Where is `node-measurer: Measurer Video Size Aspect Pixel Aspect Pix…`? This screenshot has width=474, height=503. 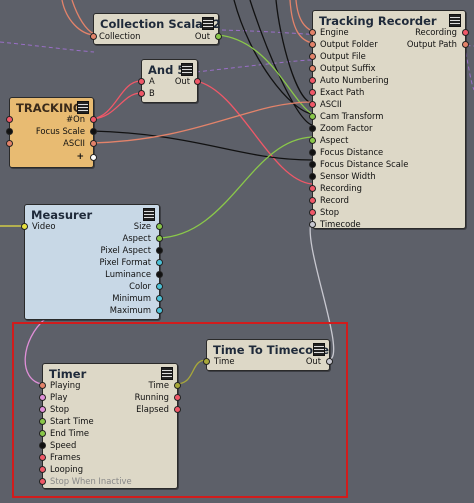 node-measurer: Measurer Video Size Aspect Pixel Aspect Pix… is located at coordinates (92, 262).